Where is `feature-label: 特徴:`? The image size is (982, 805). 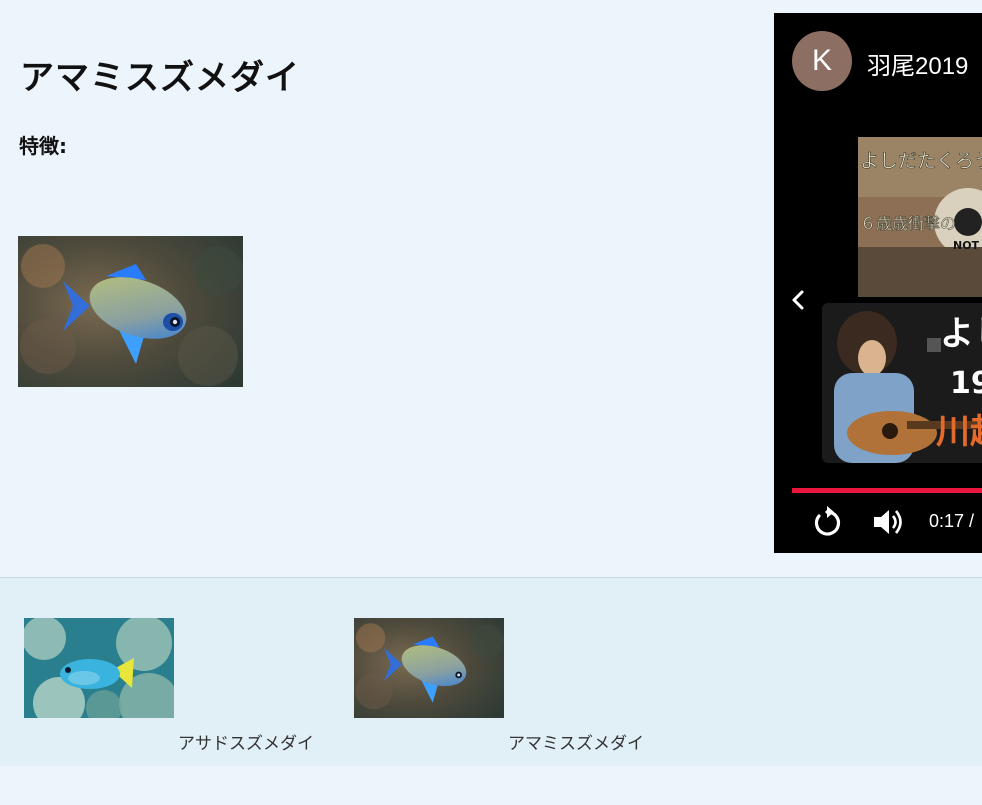
feature-label: 特徴: is located at coordinates (43, 146).